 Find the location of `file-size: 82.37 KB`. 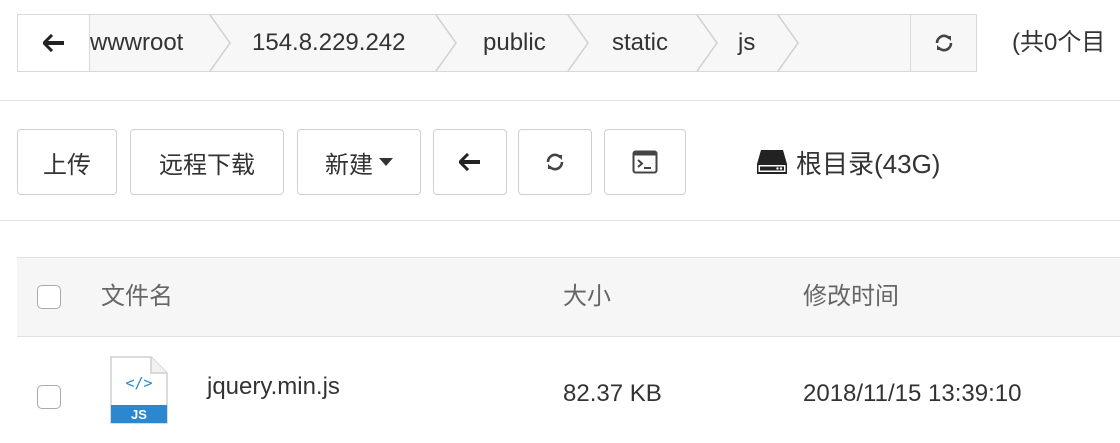

file-size: 82.37 KB is located at coordinates (612, 393).